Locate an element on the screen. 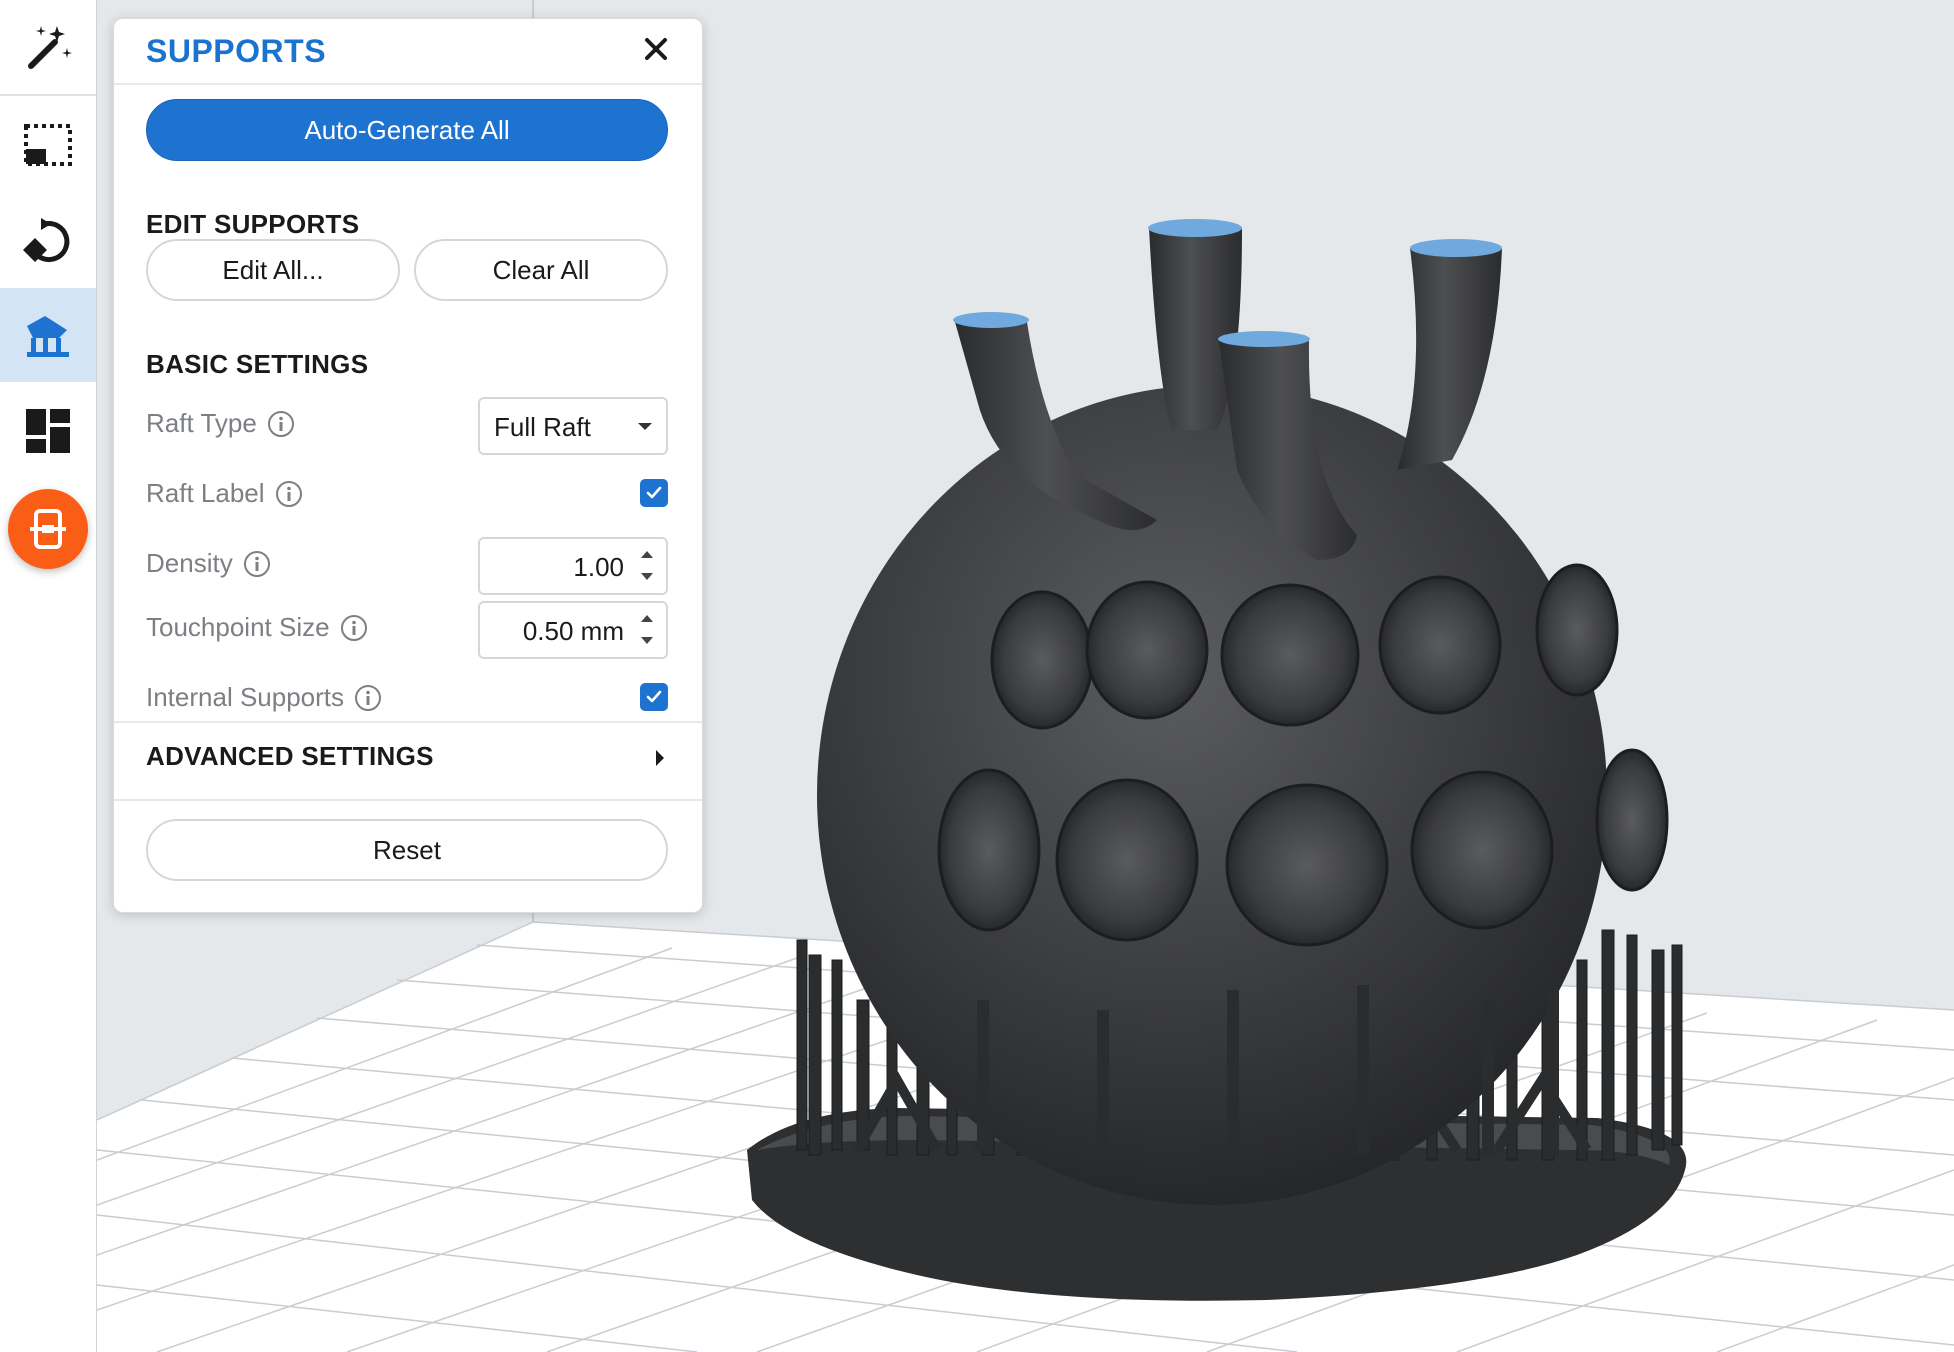 The height and width of the screenshot is (1352, 1954). raft-label-checkbox is located at coordinates (654, 493).